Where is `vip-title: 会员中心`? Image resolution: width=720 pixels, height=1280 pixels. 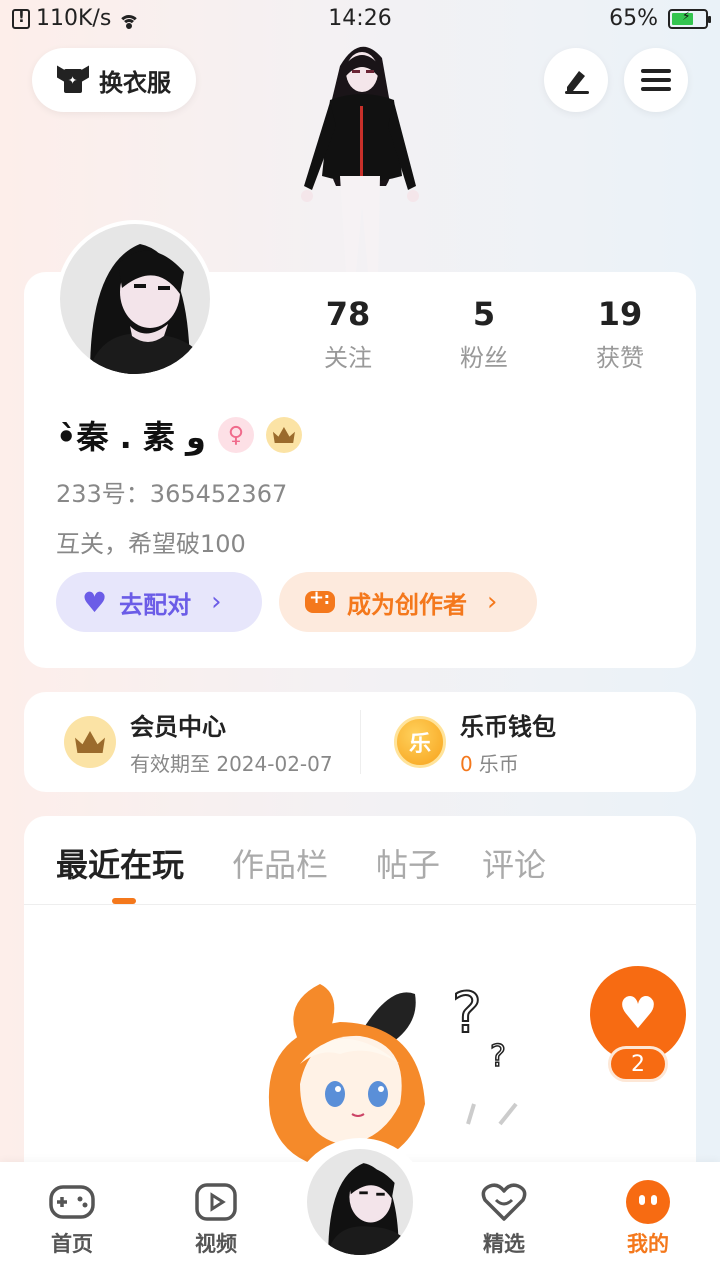 vip-title: 会员中心 is located at coordinates (178, 727).